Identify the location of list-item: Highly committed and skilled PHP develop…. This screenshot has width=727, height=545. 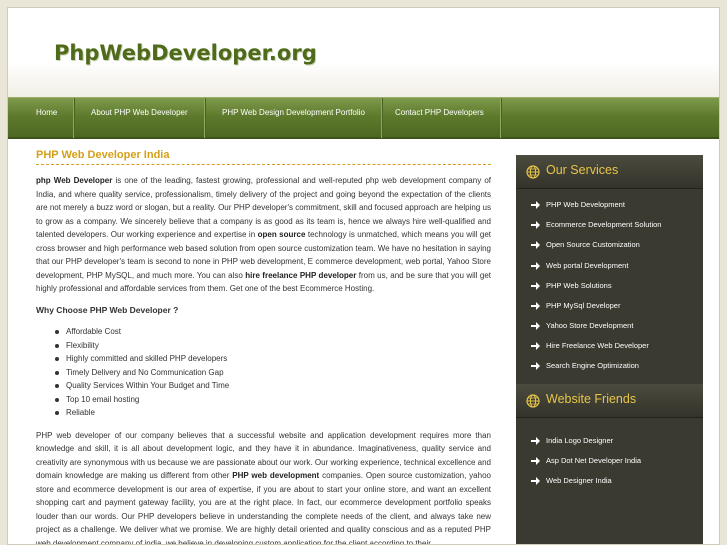
(273, 359).